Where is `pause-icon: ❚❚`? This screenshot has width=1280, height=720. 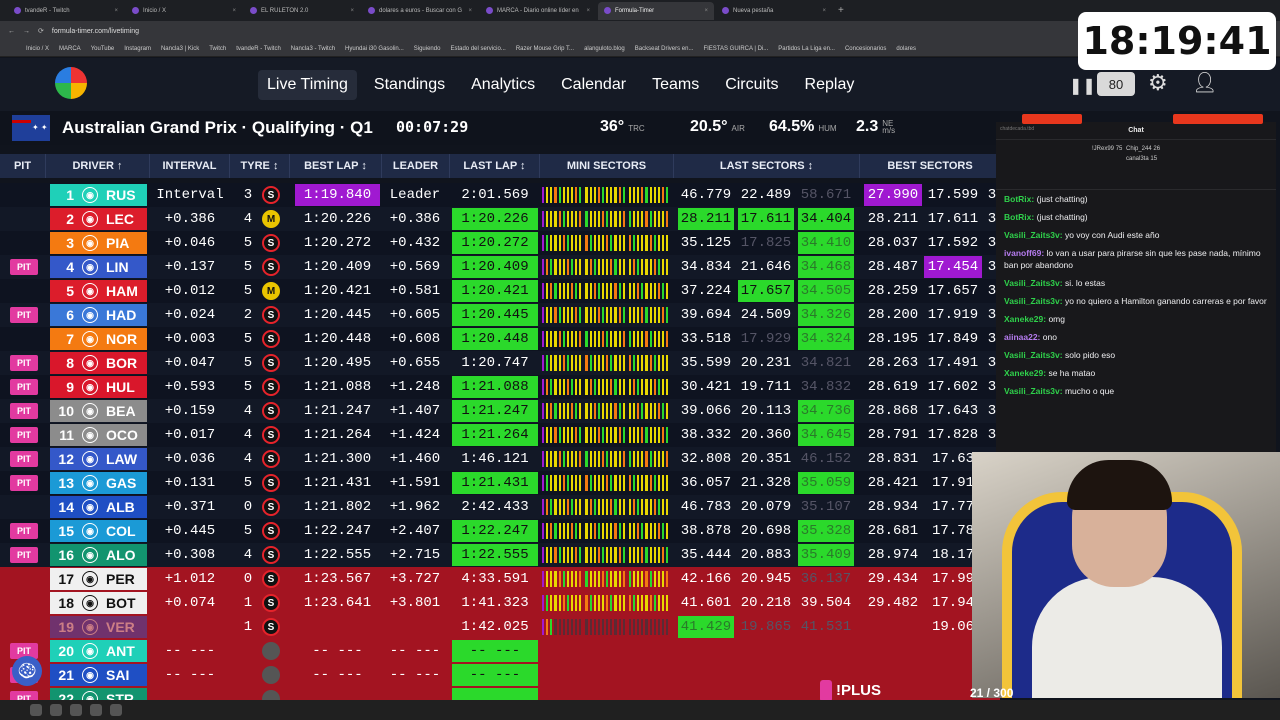
pause-icon: ❚❚ is located at coordinates (1082, 86).